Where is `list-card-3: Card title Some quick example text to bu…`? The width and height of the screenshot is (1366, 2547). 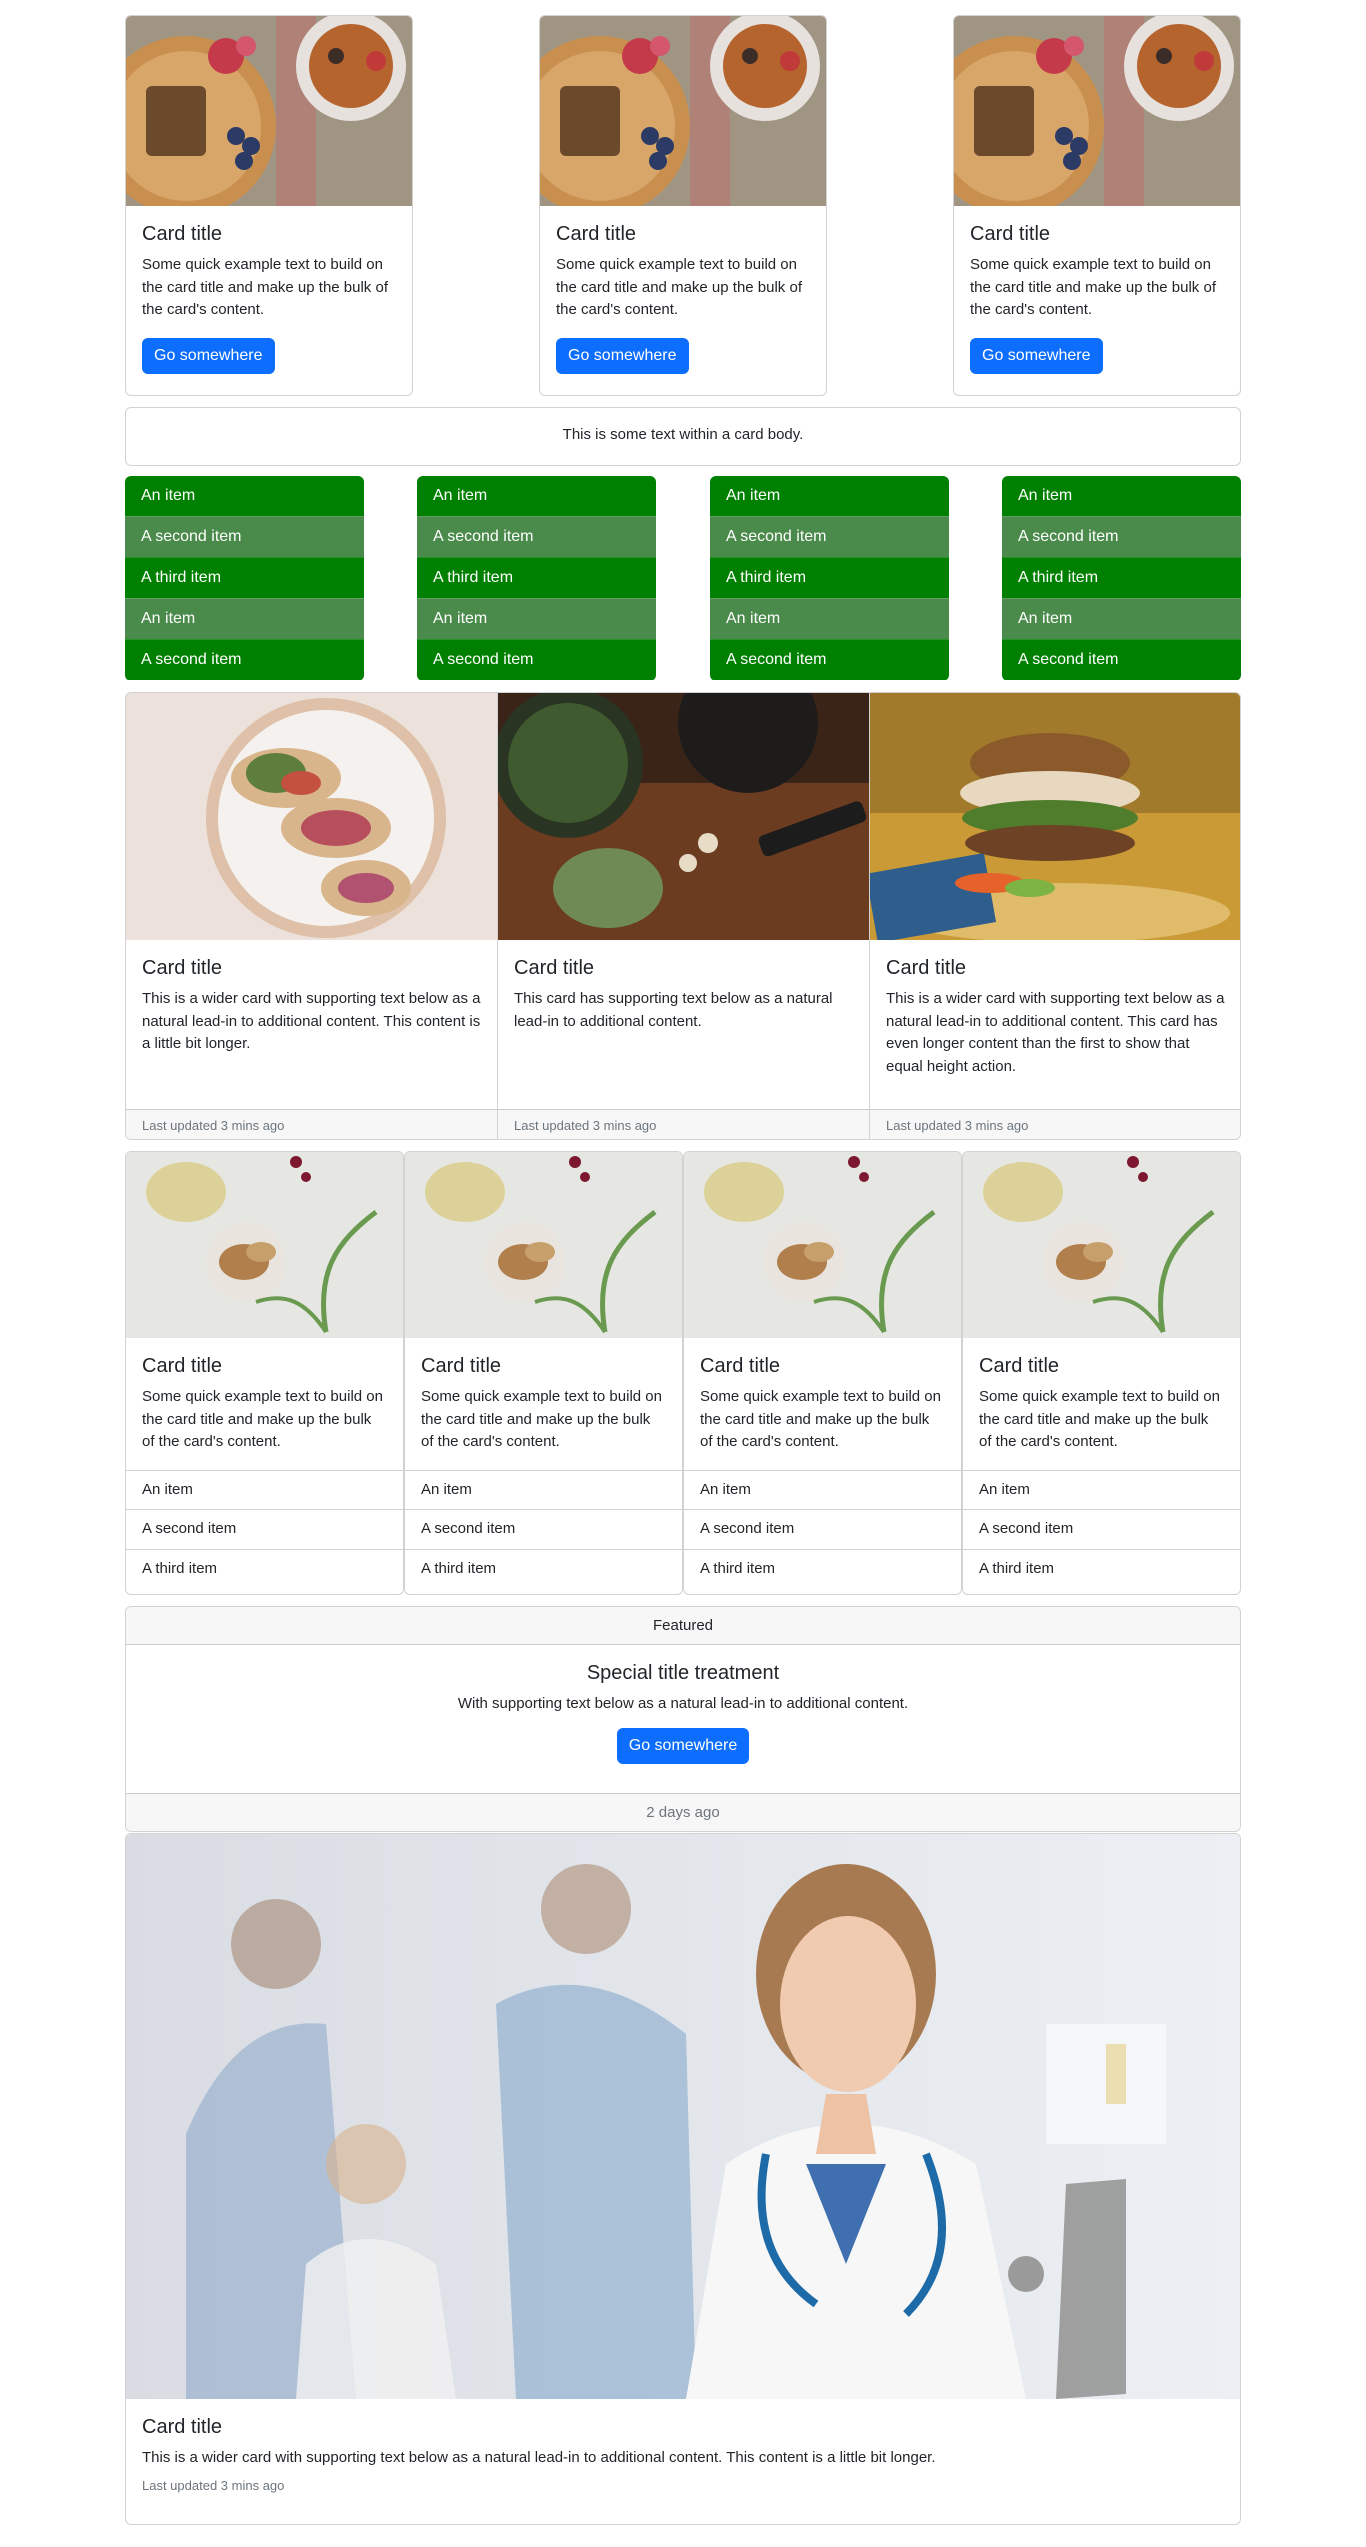
list-card-3: Card title Some quick example text to bu… is located at coordinates (822, 1373).